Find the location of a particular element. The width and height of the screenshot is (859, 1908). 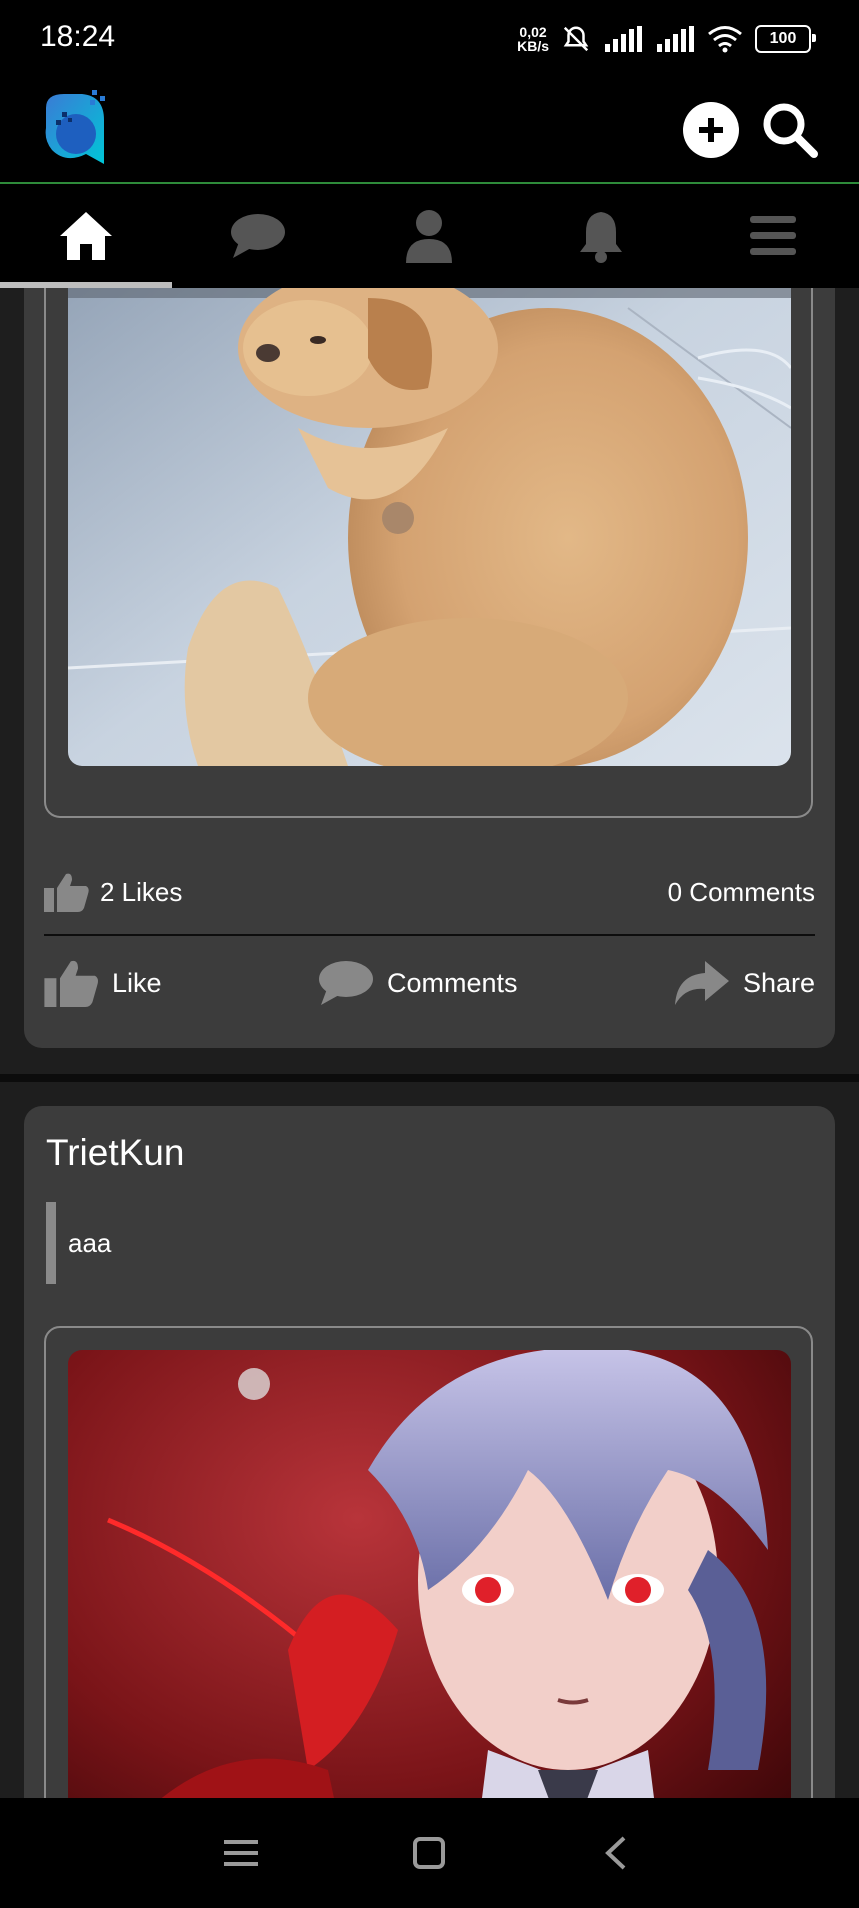

comments-label: Comments is located at coordinates (452, 982).